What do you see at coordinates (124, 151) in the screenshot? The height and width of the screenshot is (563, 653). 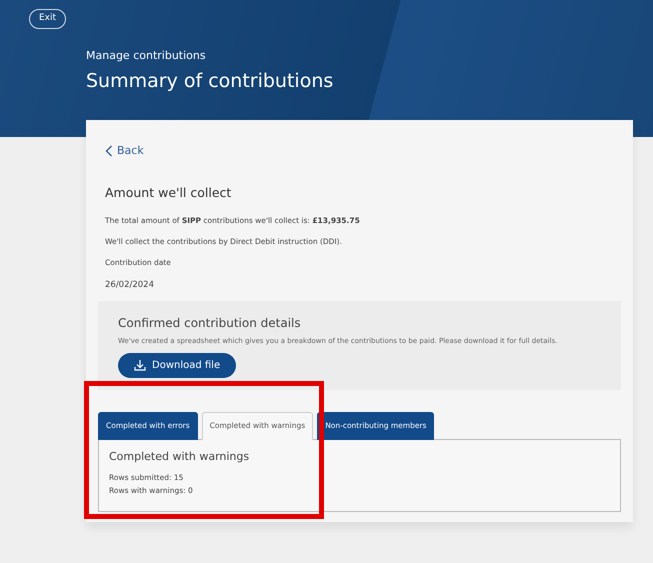 I see `back-link: Back` at bounding box center [124, 151].